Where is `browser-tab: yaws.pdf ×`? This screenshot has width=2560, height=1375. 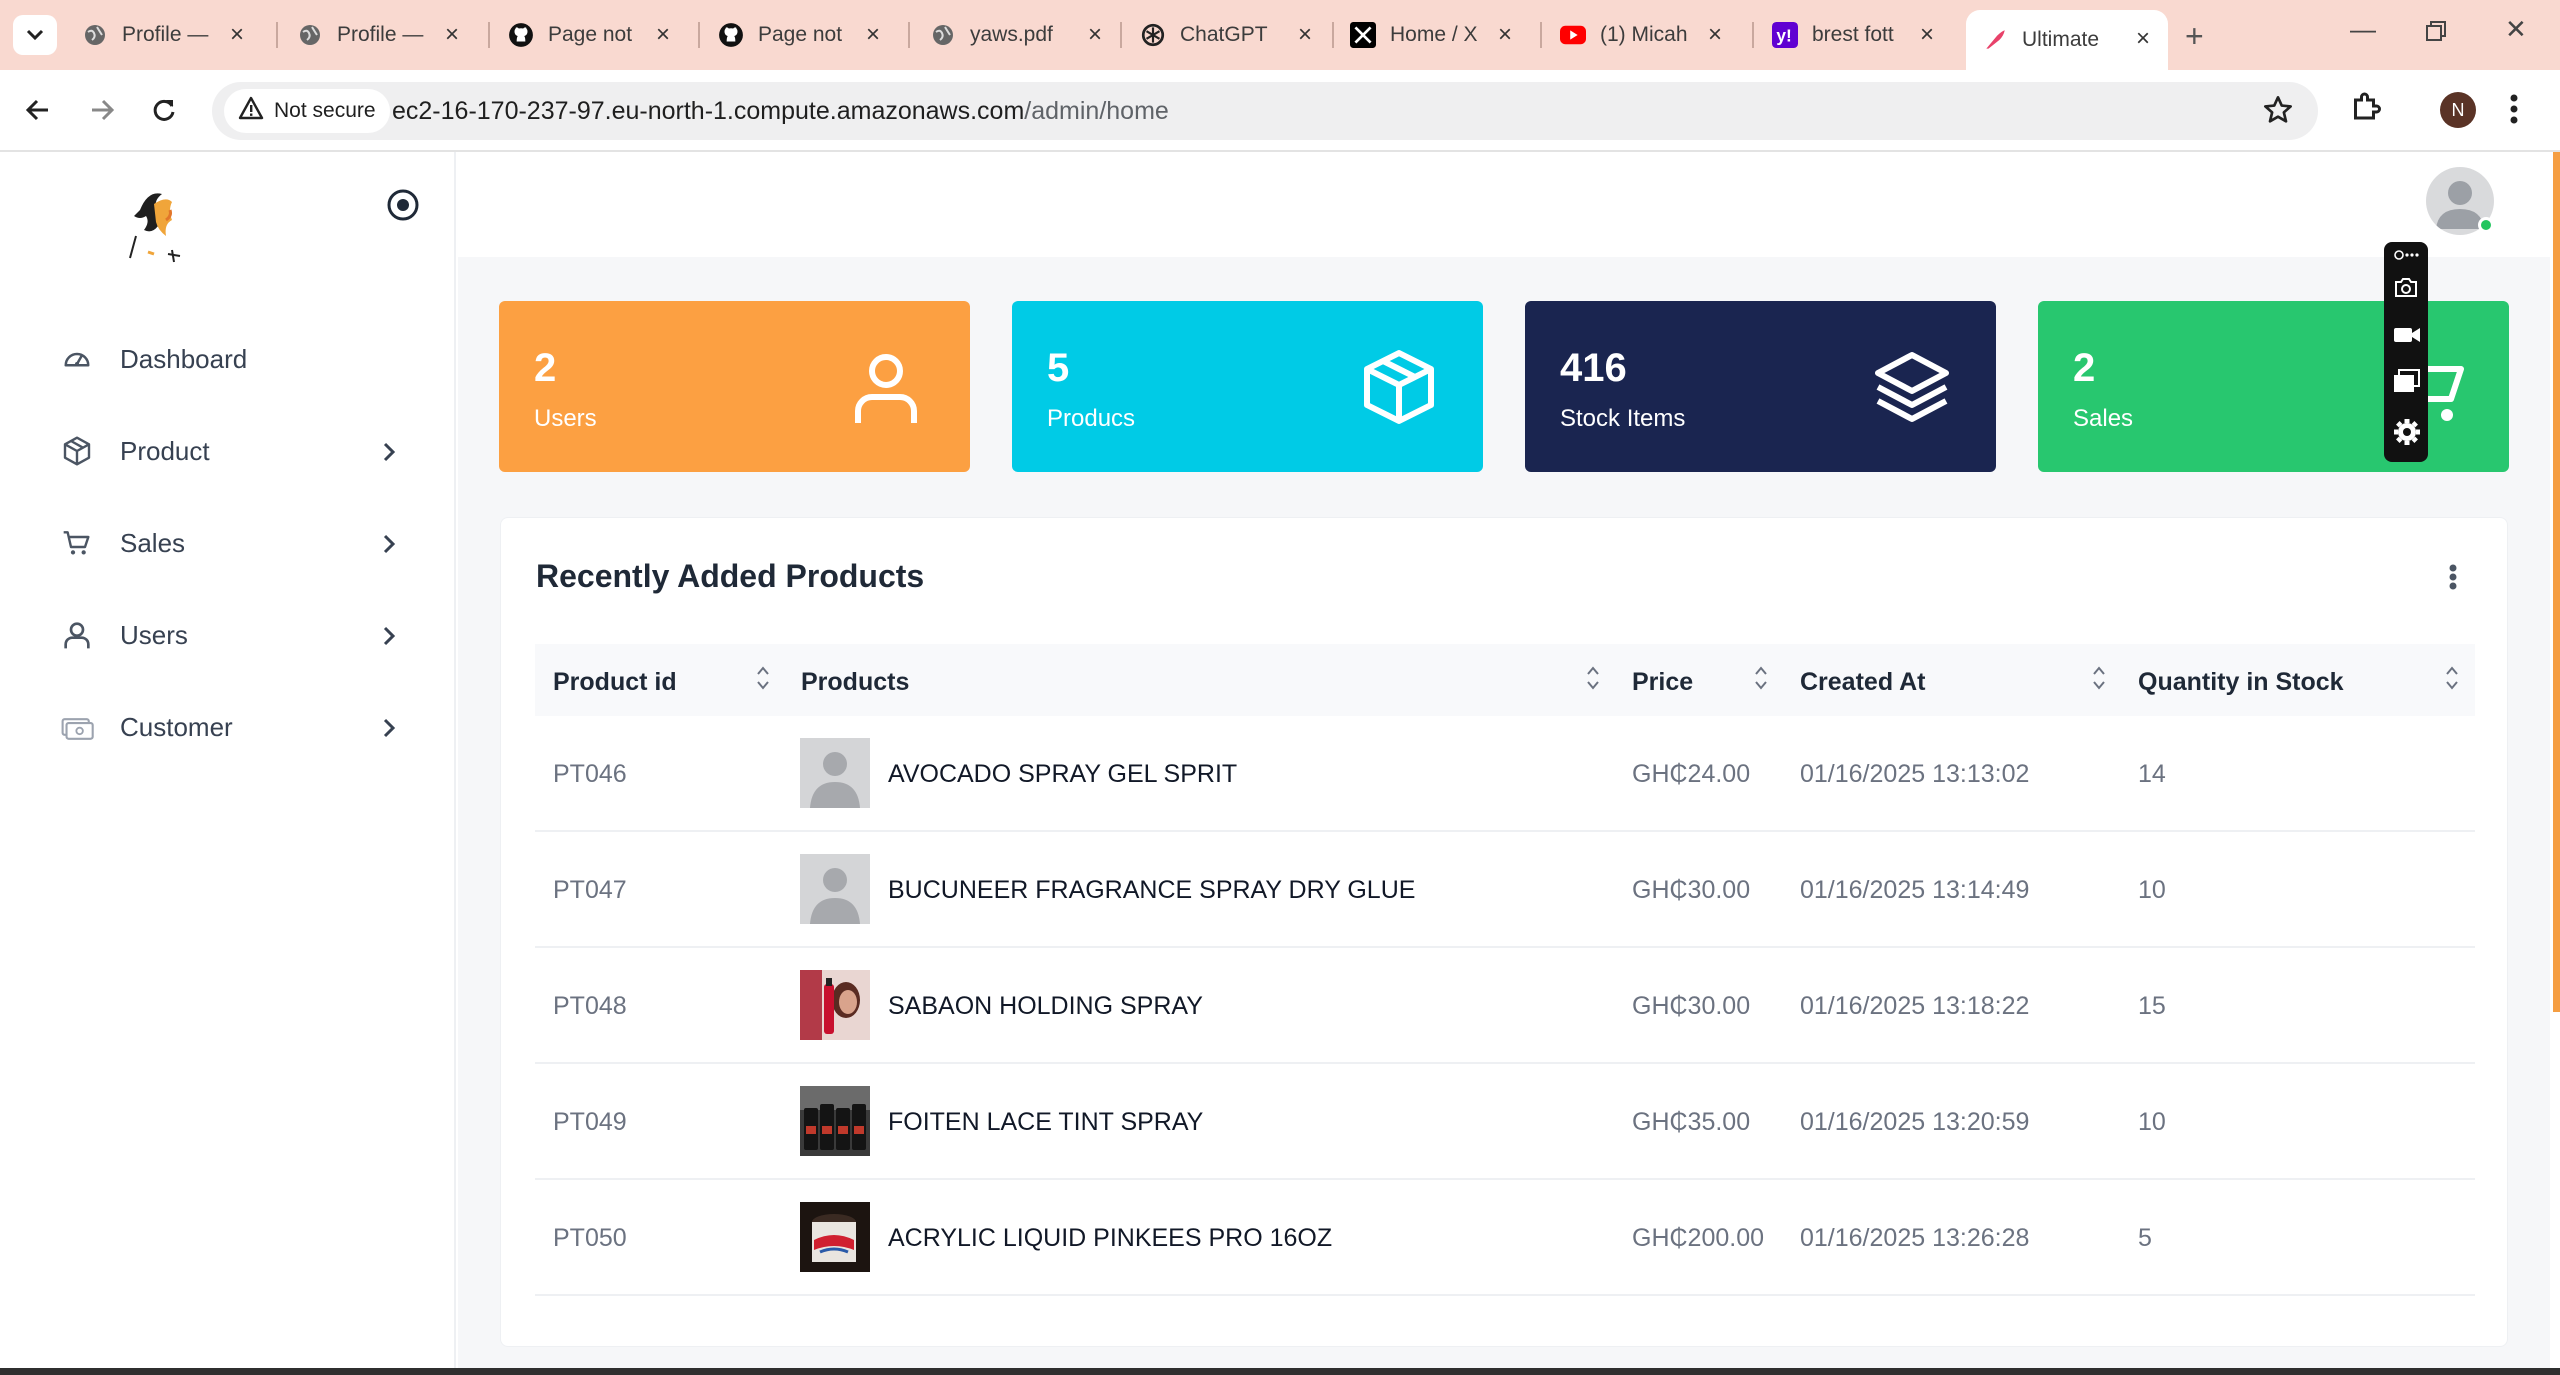
browser-tab: yaws.pdf × is located at coordinates (1025, 35).